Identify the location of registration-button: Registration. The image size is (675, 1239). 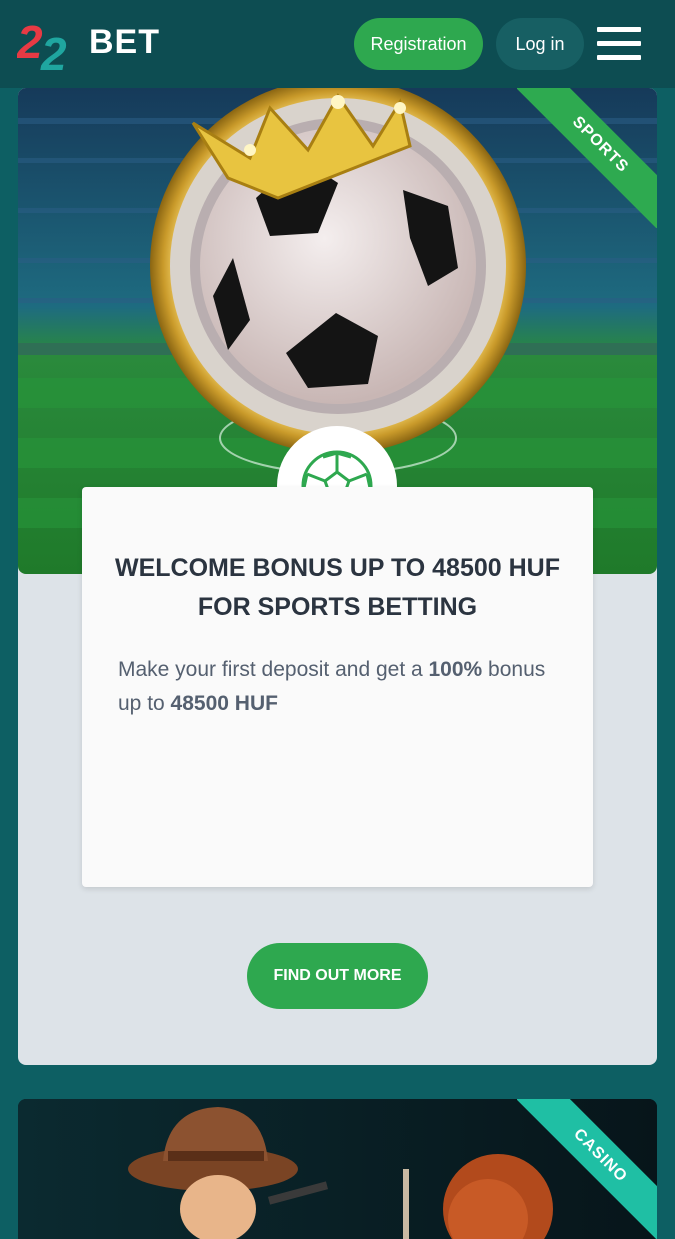
(418, 44).